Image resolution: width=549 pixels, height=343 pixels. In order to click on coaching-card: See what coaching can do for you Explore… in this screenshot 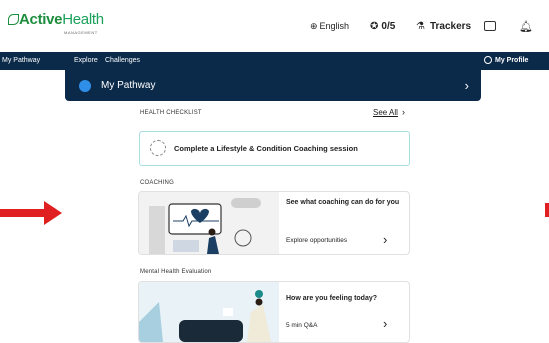, I will do `click(274, 223)`.